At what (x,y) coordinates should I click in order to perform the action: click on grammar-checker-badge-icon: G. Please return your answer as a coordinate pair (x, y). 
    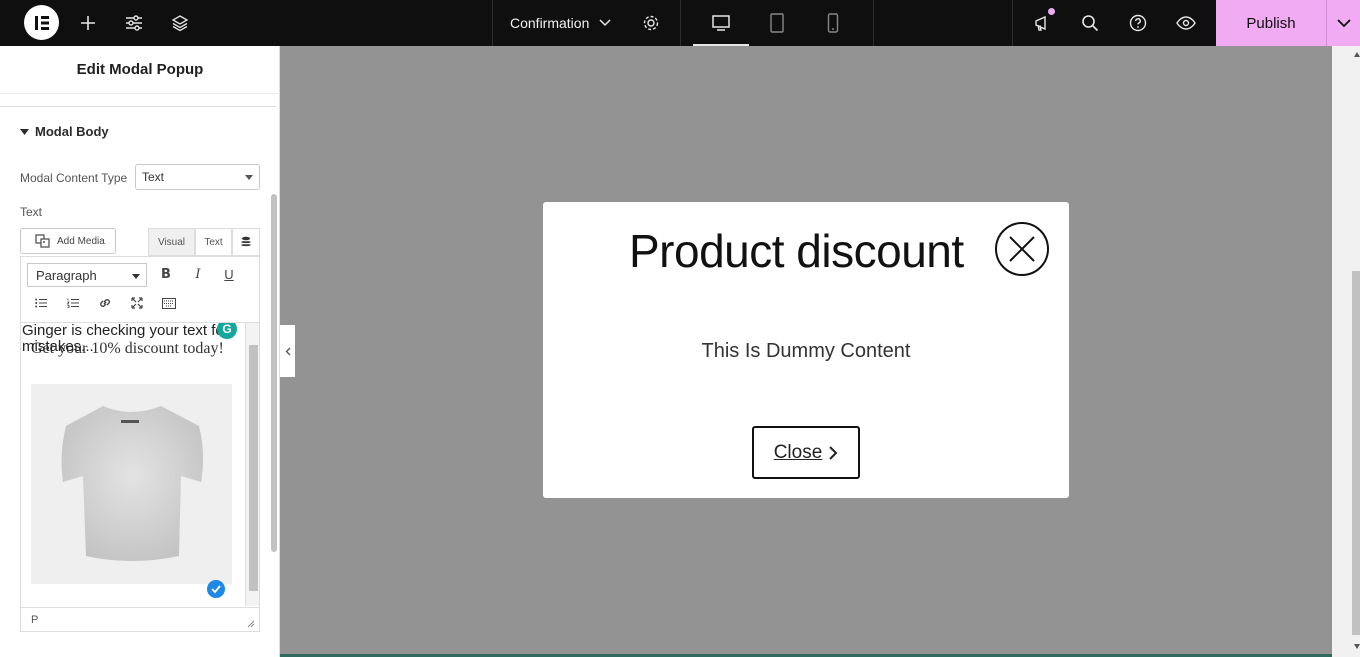
    Looking at the image, I should click on (227, 331).